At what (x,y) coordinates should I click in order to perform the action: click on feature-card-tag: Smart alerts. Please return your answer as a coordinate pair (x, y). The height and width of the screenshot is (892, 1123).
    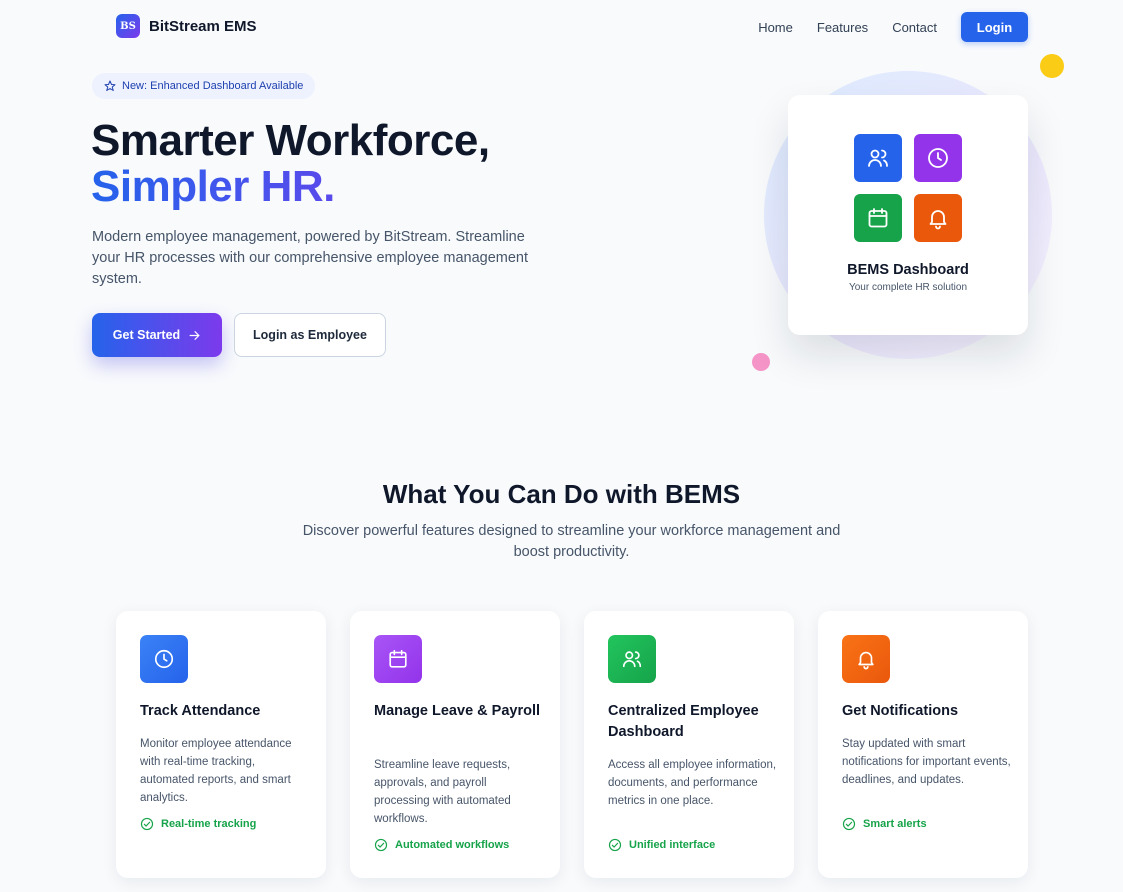
    Looking at the image, I should click on (884, 824).